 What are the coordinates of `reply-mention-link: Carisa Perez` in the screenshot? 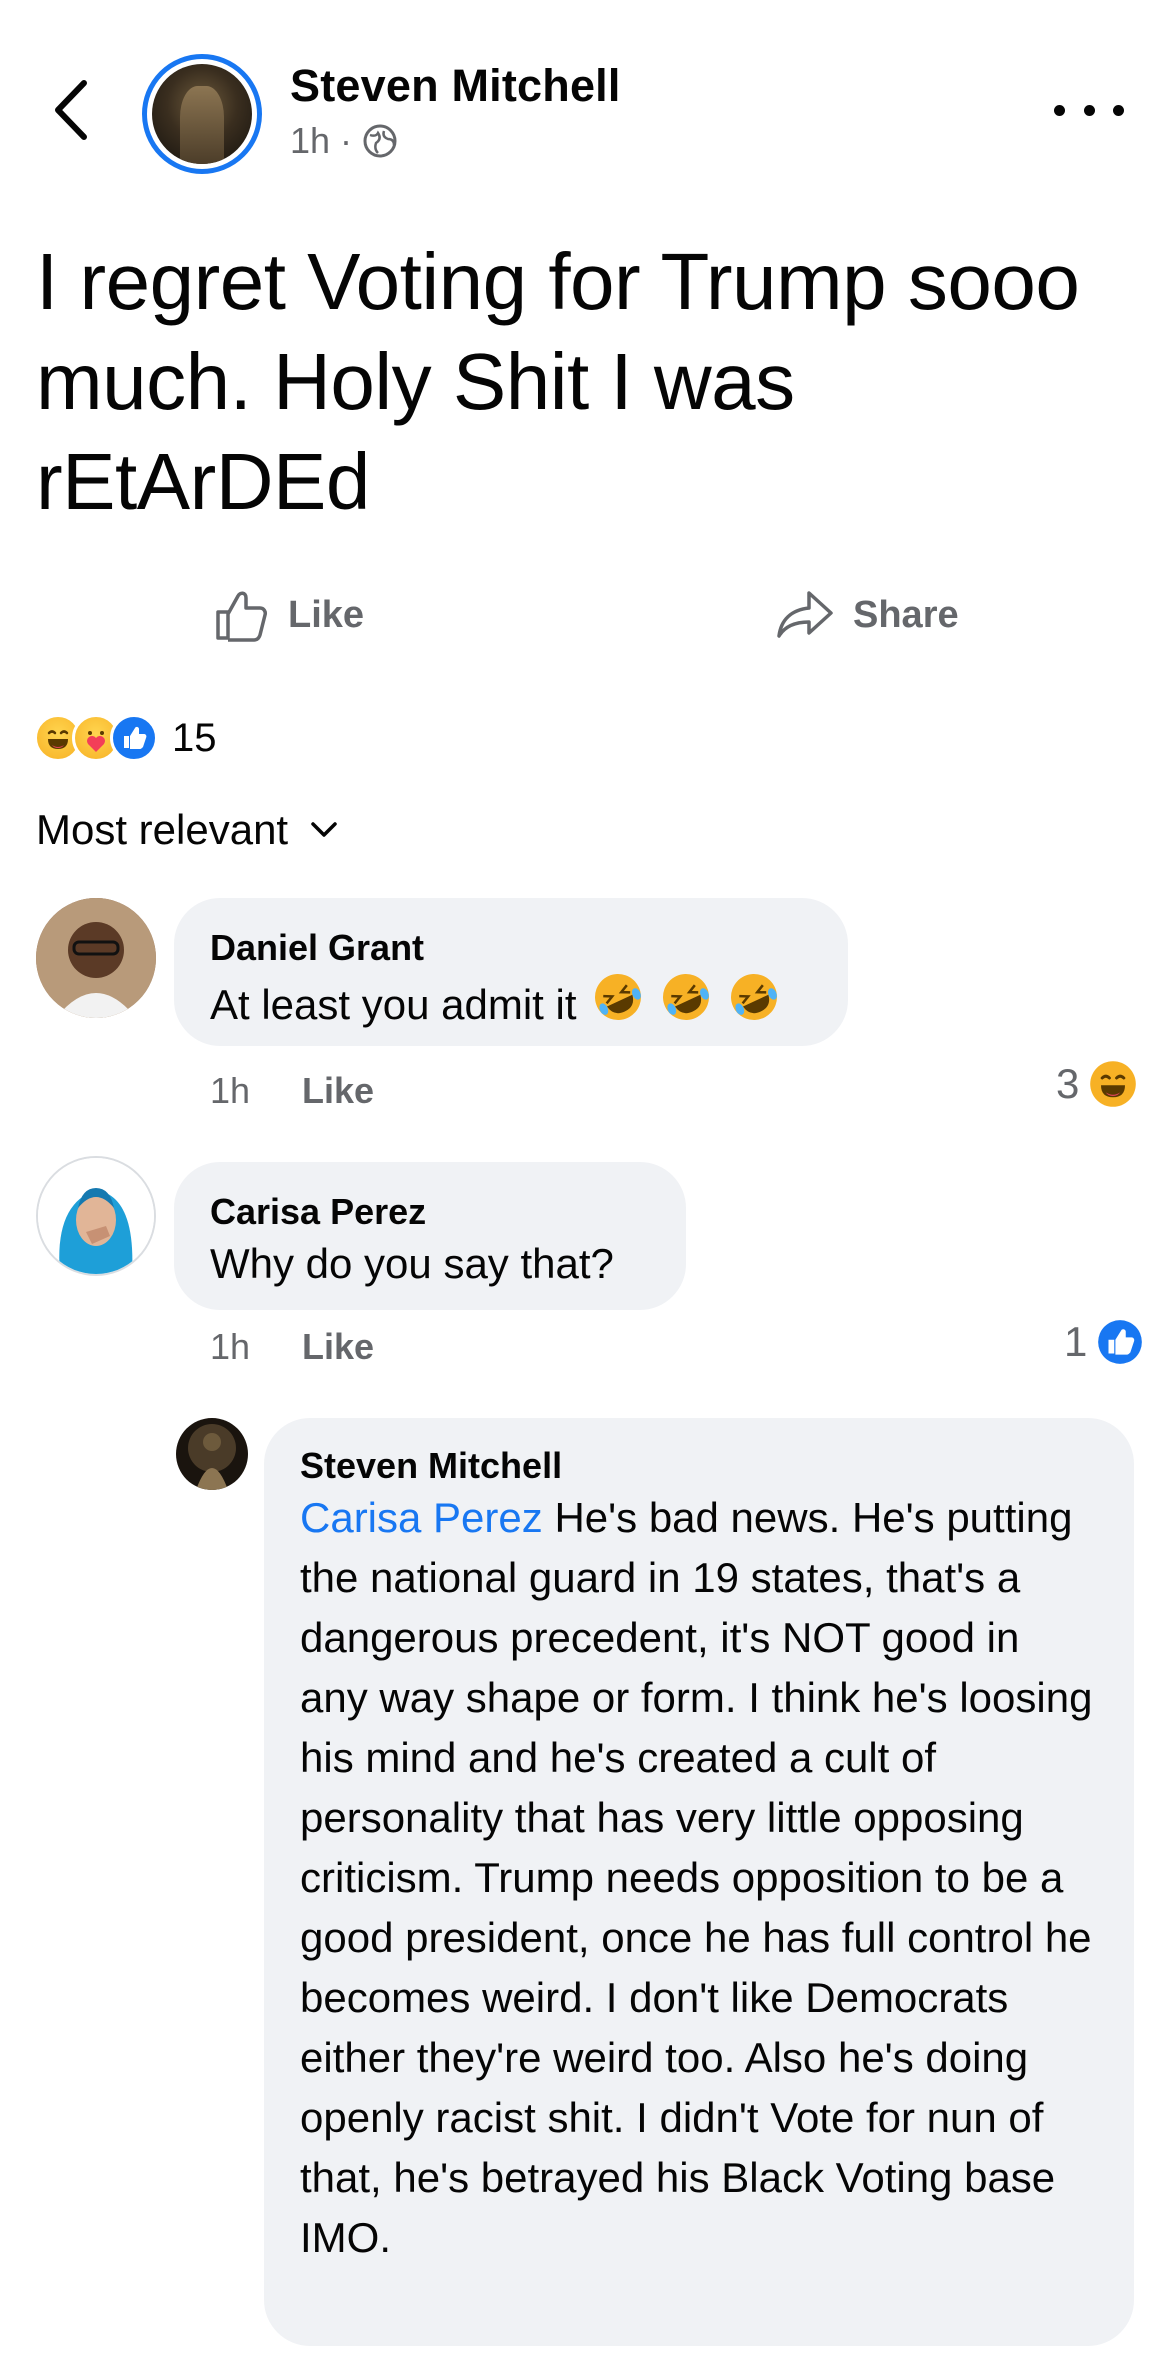 It's located at (421, 1517).